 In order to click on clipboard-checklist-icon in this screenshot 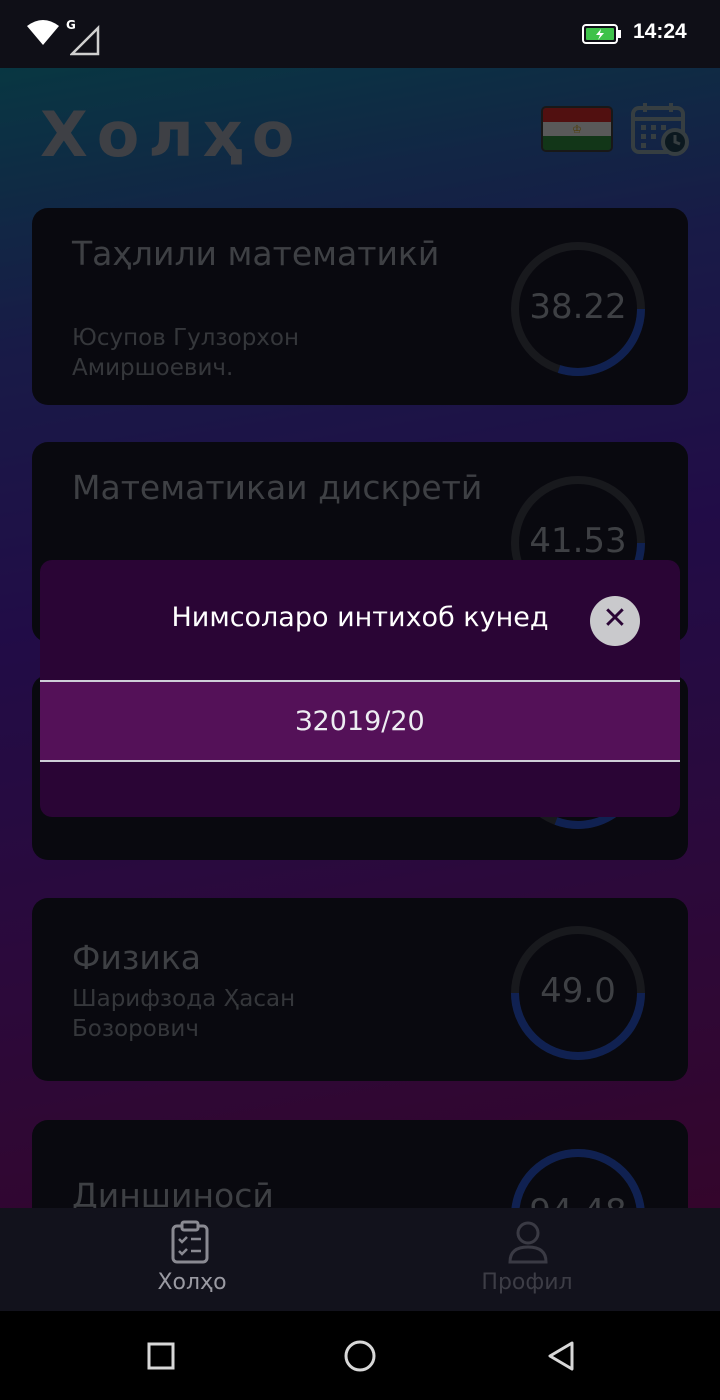, I will do `click(190, 1242)`.